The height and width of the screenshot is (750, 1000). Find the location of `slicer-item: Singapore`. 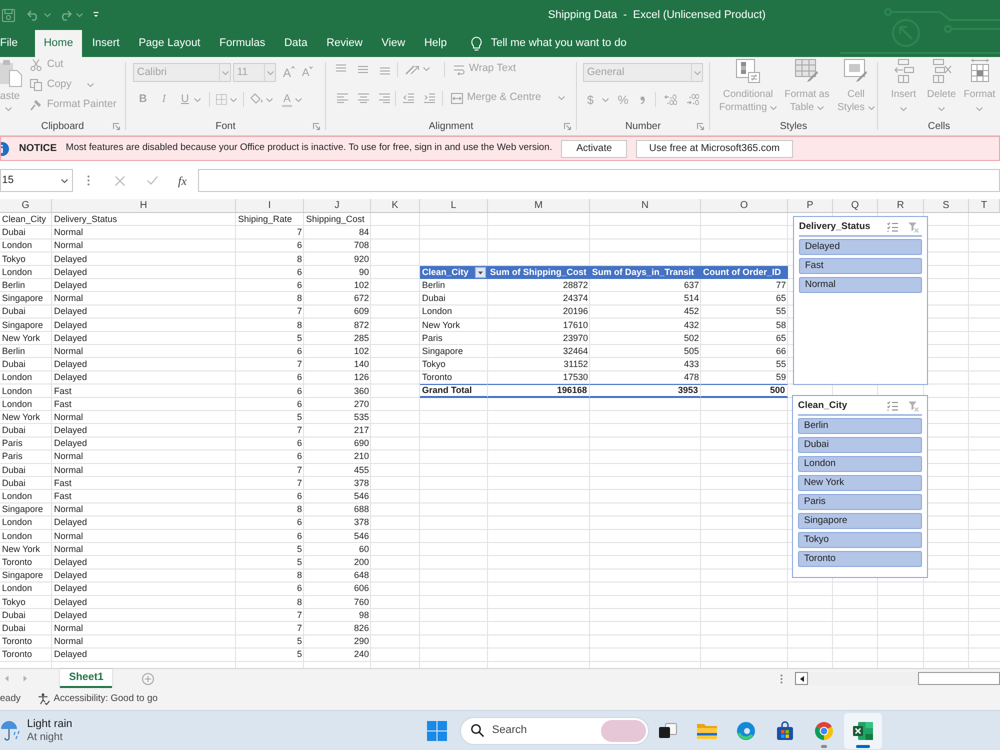

slicer-item: Singapore is located at coordinates (860, 521).